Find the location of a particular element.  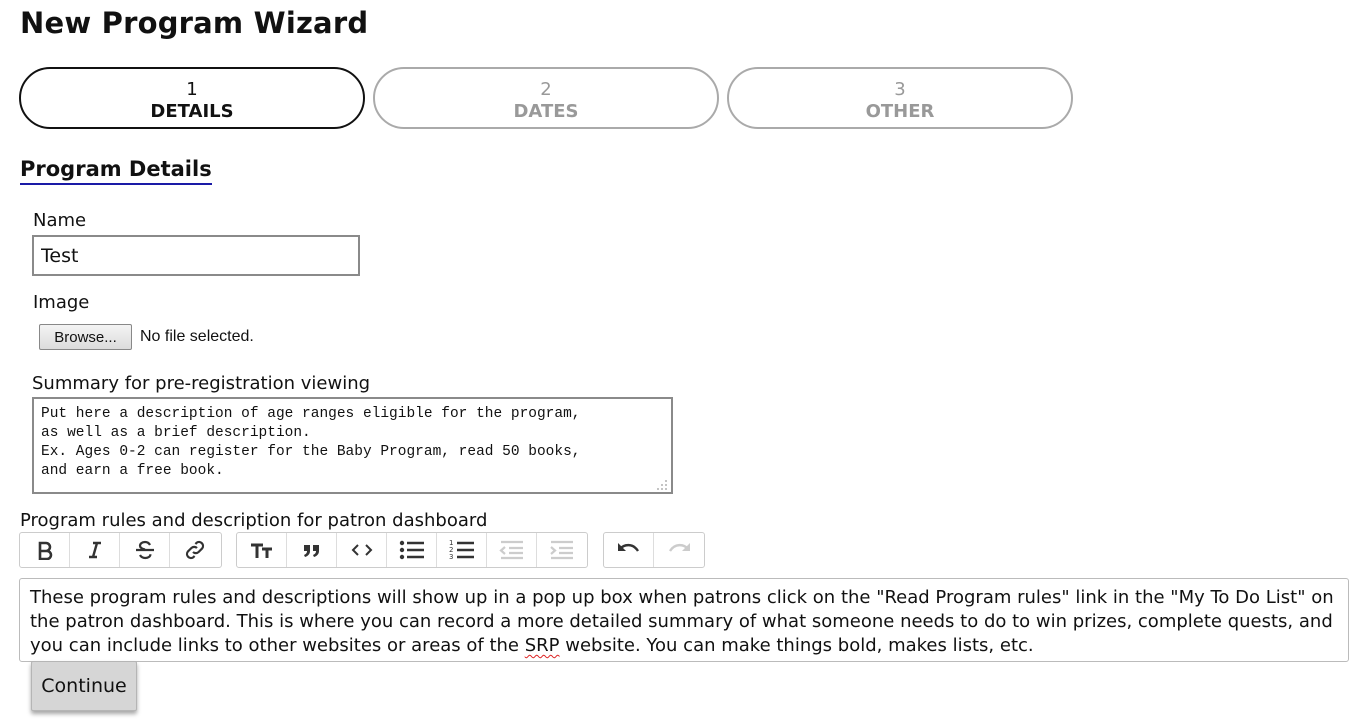

link-icon is located at coordinates (195, 550).